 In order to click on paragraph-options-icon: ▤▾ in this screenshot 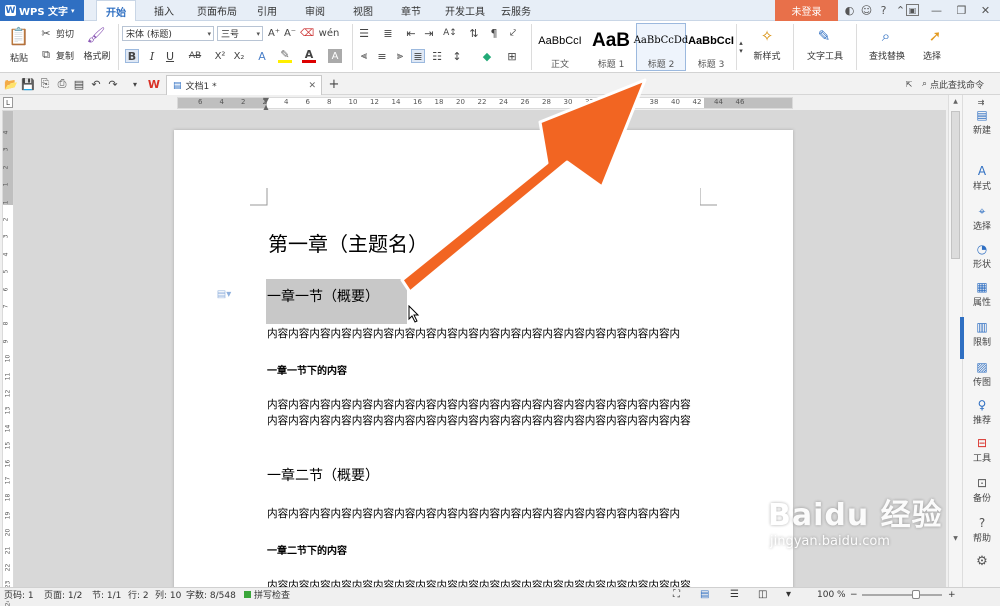, I will do `click(224, 294)`.